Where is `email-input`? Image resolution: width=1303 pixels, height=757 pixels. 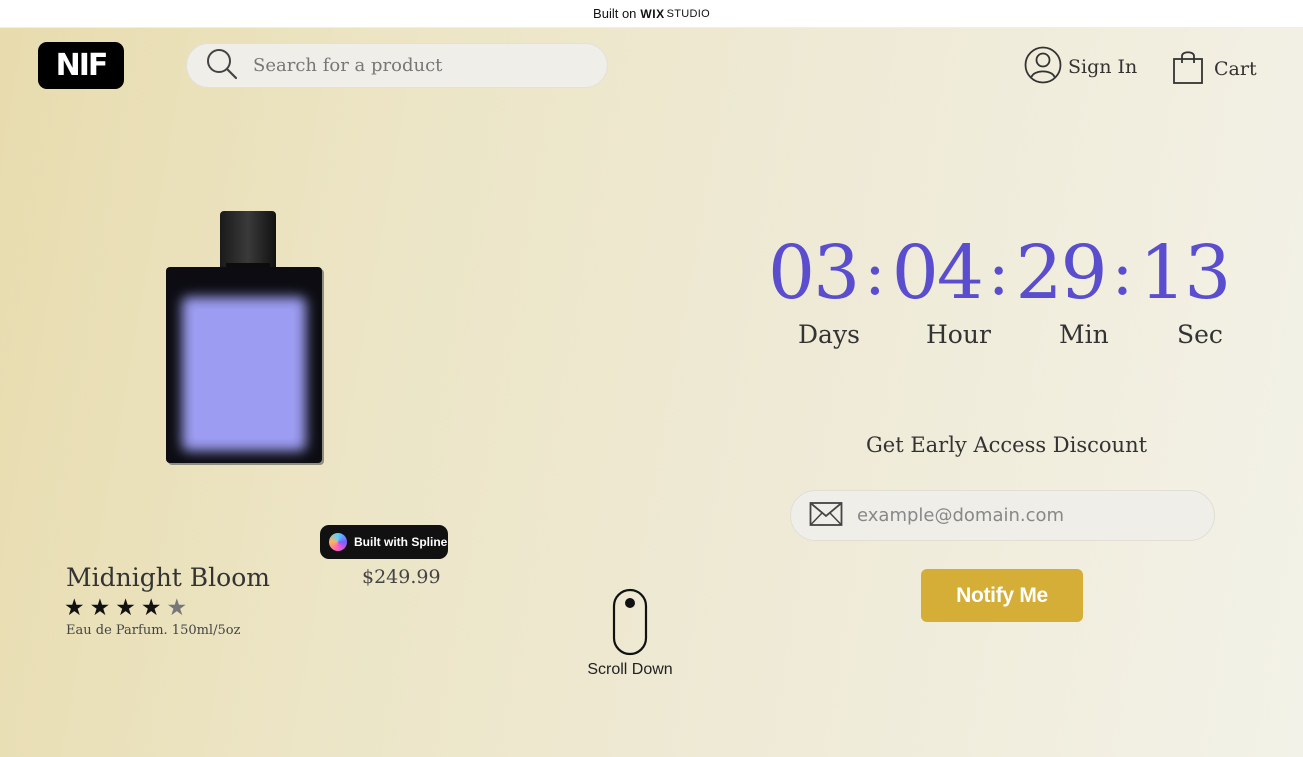 email-input is located at coordinates (1022, 515).